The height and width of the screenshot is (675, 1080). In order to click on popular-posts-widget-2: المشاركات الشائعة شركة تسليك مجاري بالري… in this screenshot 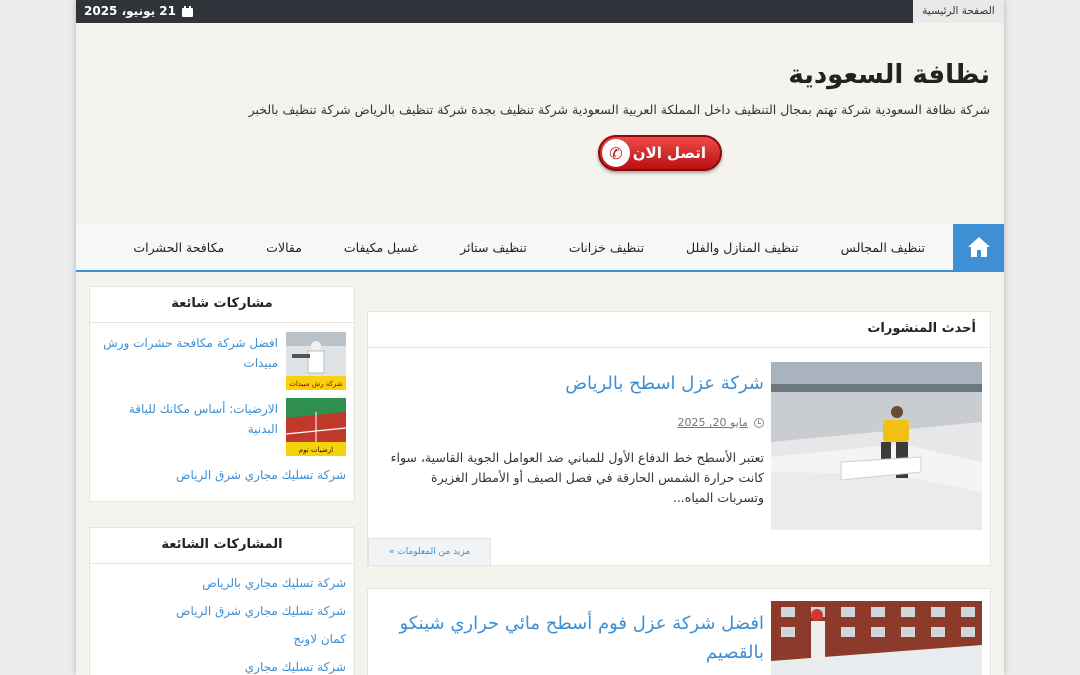, I will do `click(222, 601)`.